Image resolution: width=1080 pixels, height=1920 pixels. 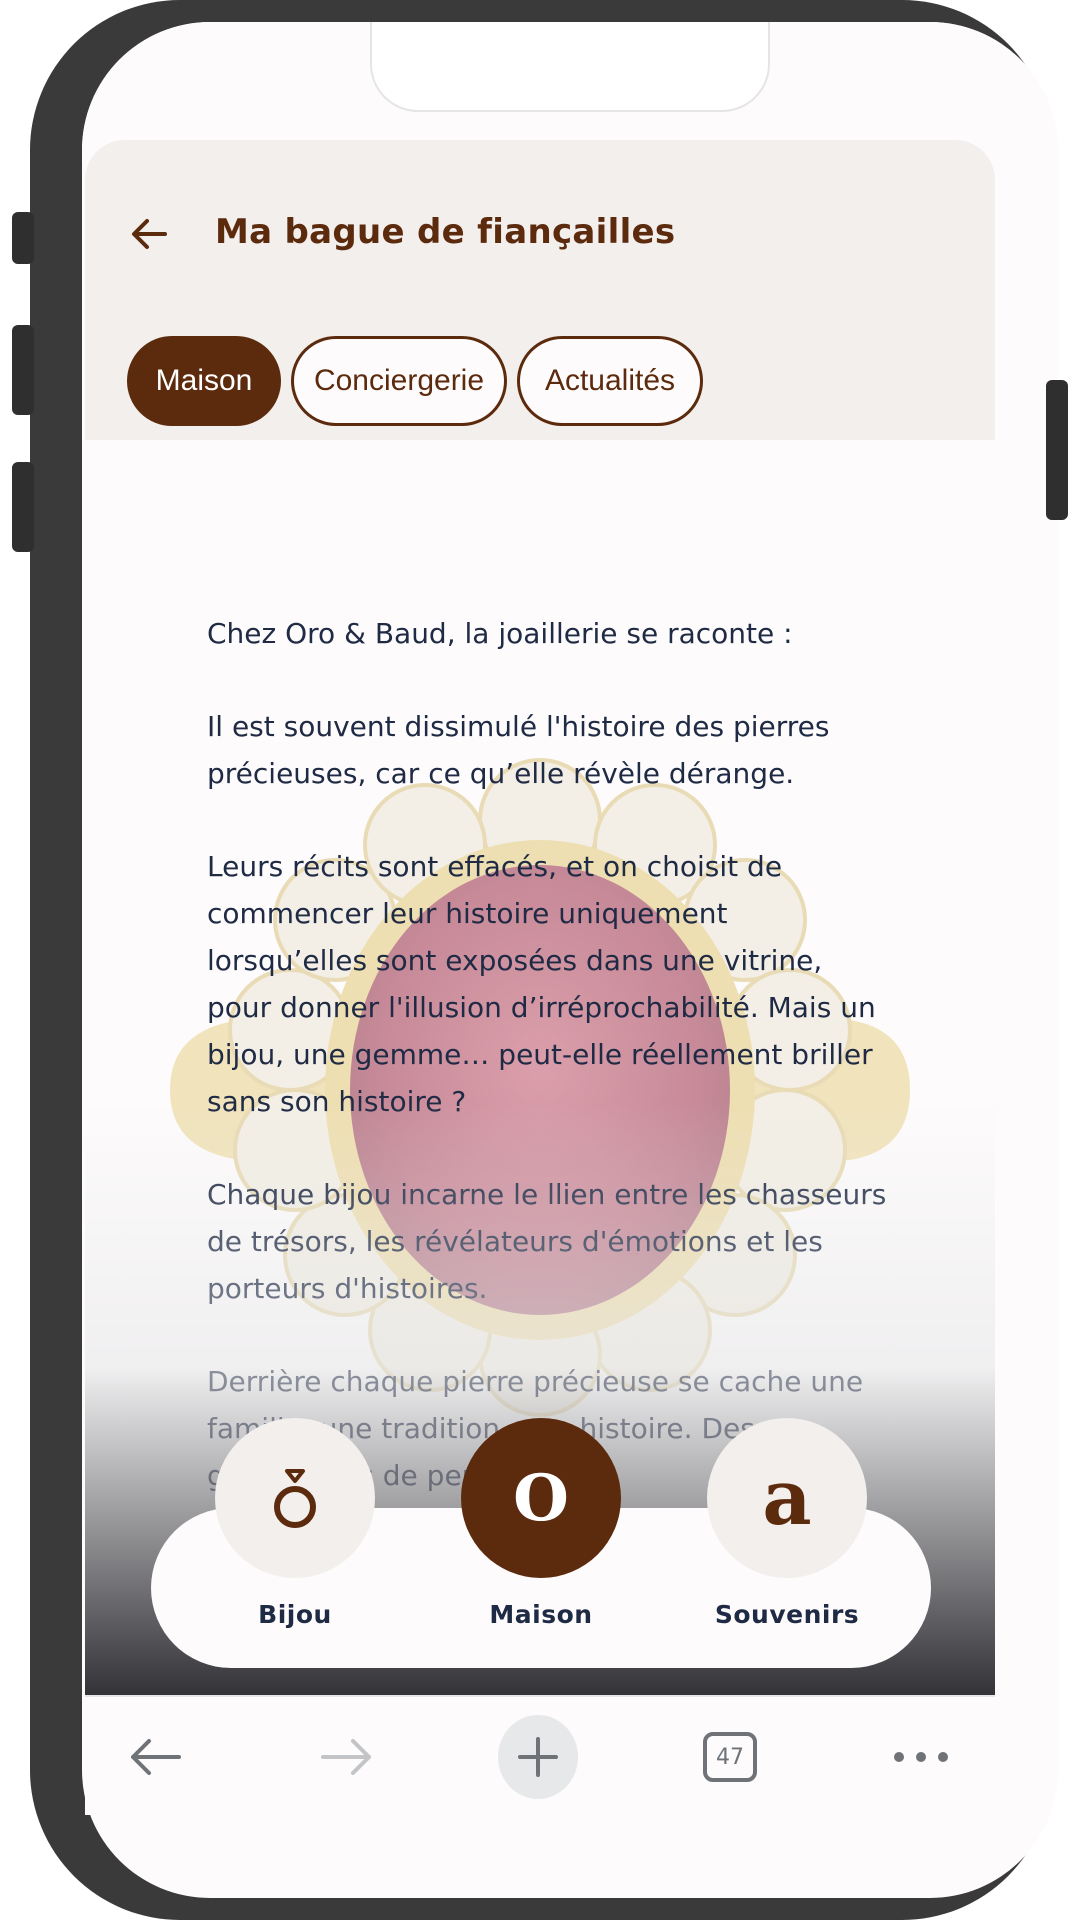 What do you see at coordinates (570, 67) in the screenshot?
I see `notch` at bounding box center [570, 67].